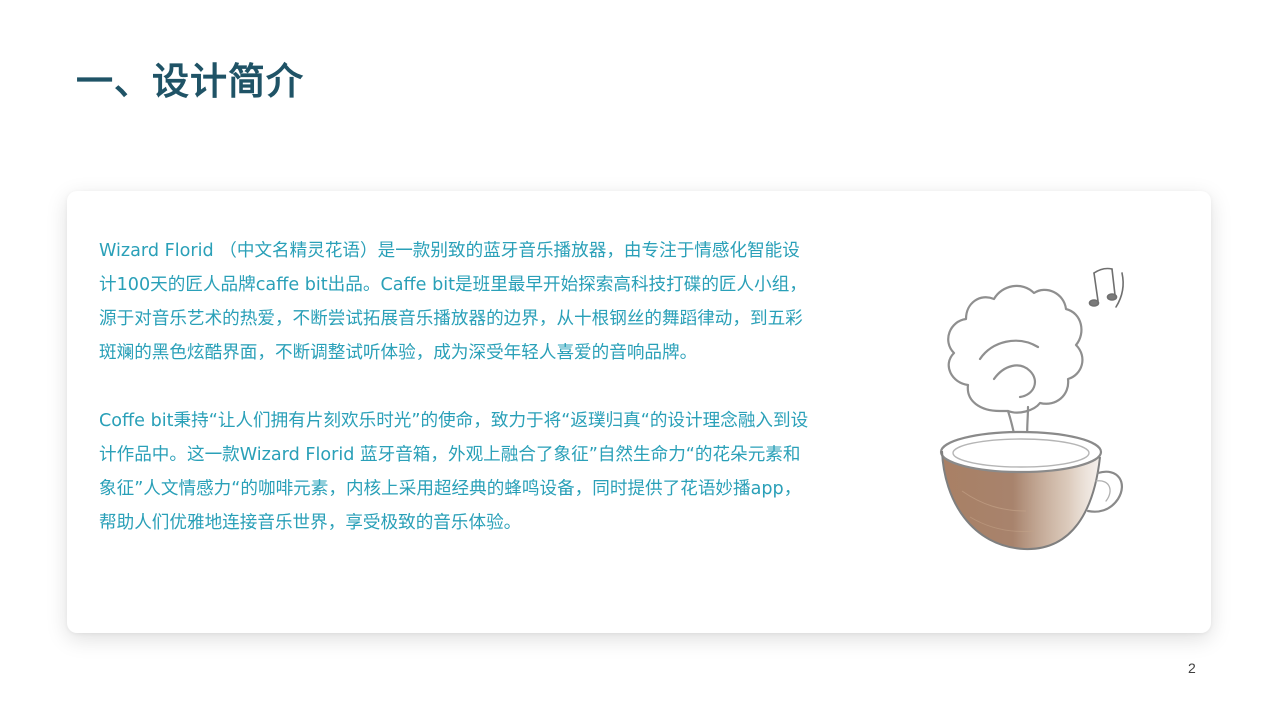 This screenshot has height=720, width=1280. What do you see at coordinates (1192, 668) in the screenshot?
I see `page-number: 2` at bounding box center [1192, 668].